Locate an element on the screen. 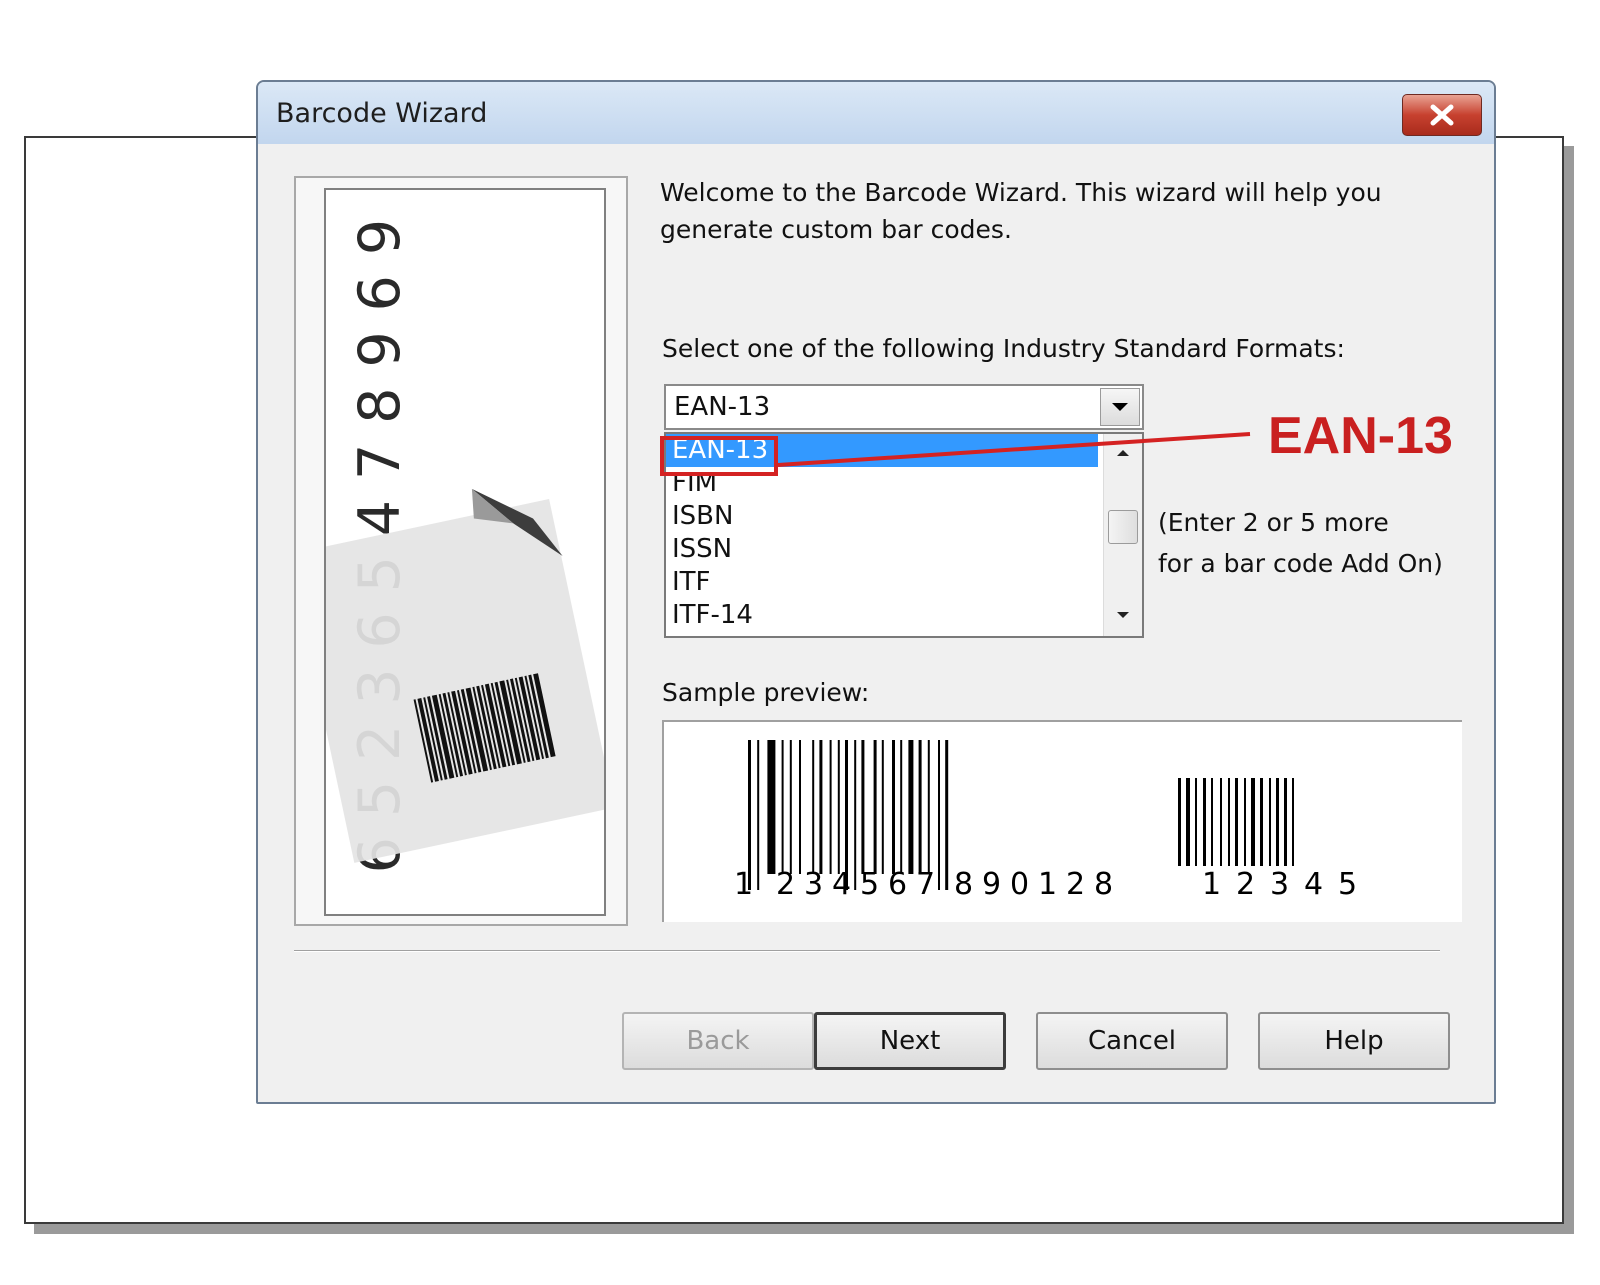 This screenshot has height=1285, width=1600. sample-preview-box: 1234567890128 12345 is located at coordinates (1062, 821).